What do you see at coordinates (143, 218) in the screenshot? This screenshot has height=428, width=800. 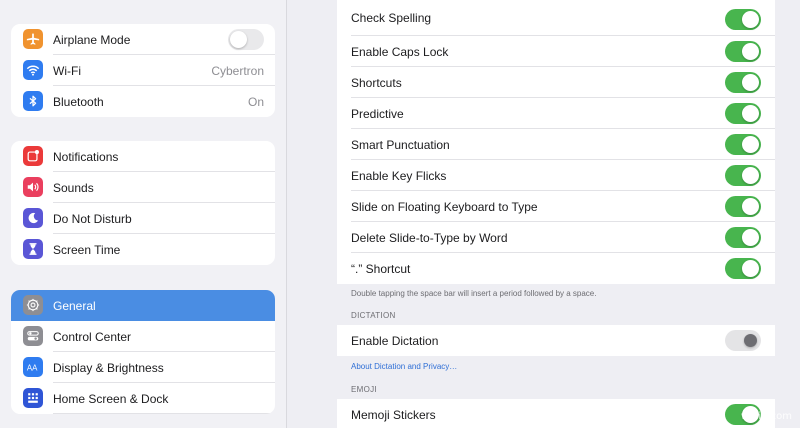 I see `sidebar-item-do-not-disturb: Do Not Disturb` at bounding box center [143, 218].